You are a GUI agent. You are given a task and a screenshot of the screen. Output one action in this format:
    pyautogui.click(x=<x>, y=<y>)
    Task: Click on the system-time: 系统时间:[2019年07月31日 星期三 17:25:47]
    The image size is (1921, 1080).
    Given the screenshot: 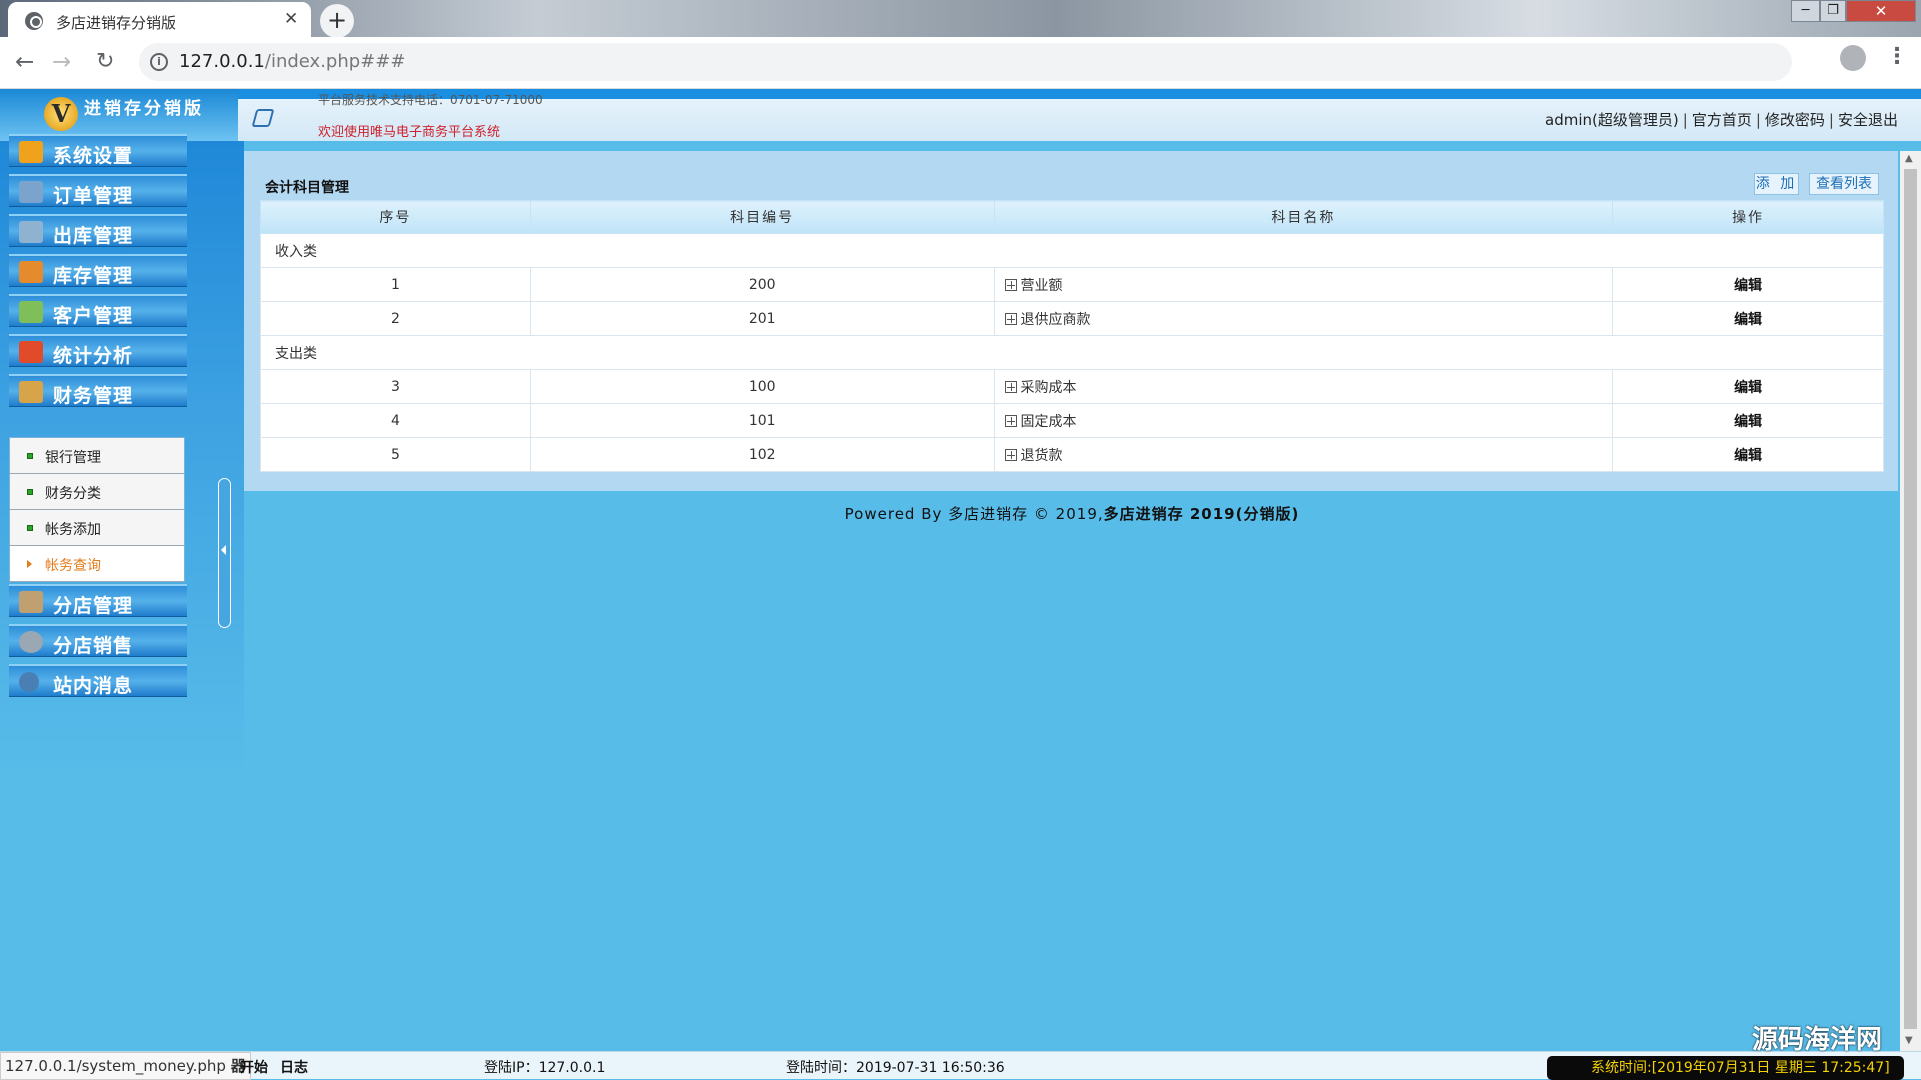 What is the action you would take?
    pyautogui.click(x=1725, y=1068)
    